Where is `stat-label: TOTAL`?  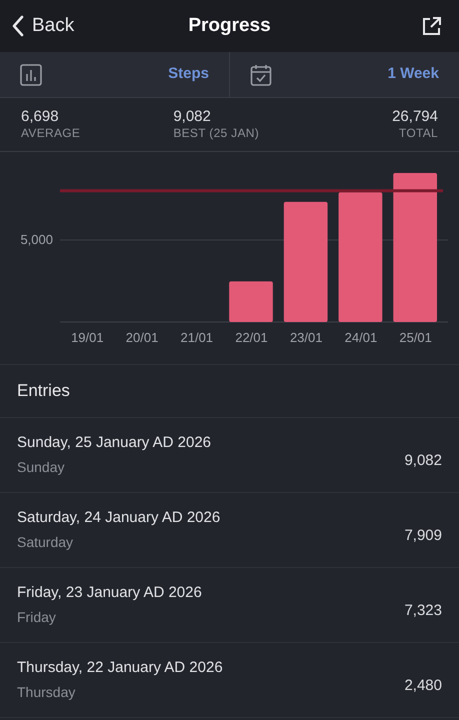 stat-label: TOTAL is located at coordinates (418, 134).